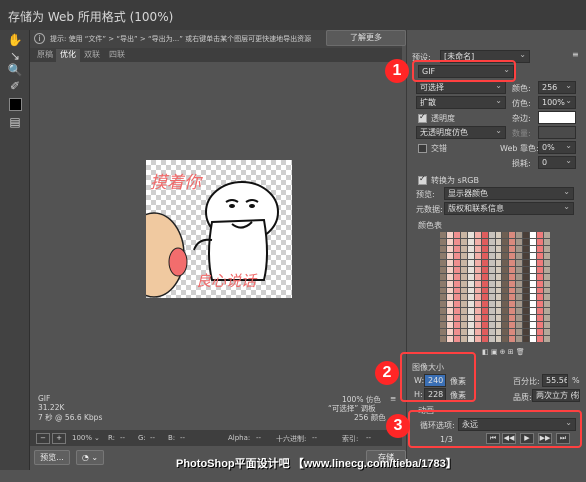 The width and height of the screenshot is (586, 482). What do you see at coordinates (422, 117) in the screenshot?
I see `transparency-checkbox` at bounding box center [422, 117].